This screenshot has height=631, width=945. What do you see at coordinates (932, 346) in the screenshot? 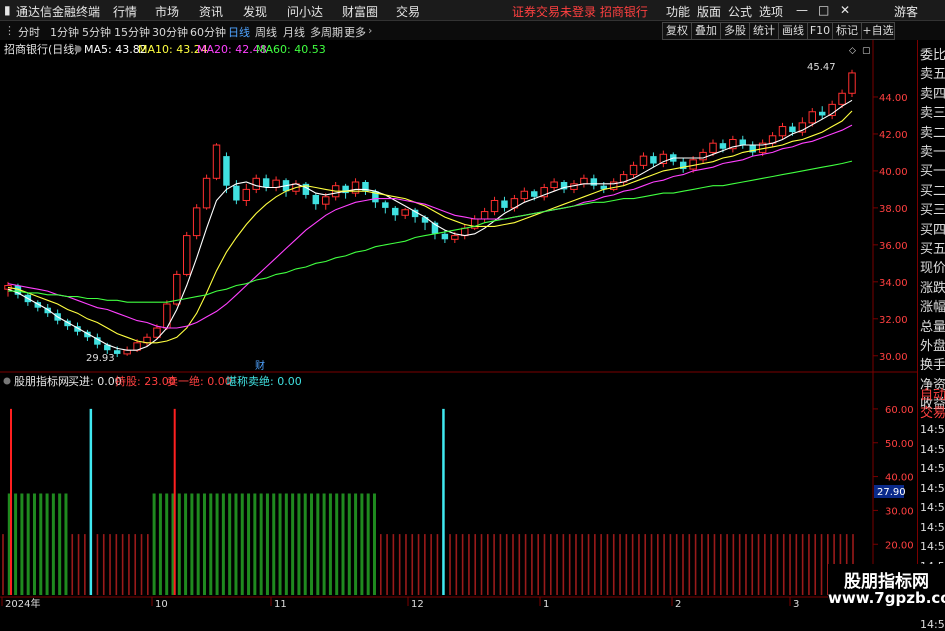
I see `side-label: 外盘` at bounding box center [932, 346].